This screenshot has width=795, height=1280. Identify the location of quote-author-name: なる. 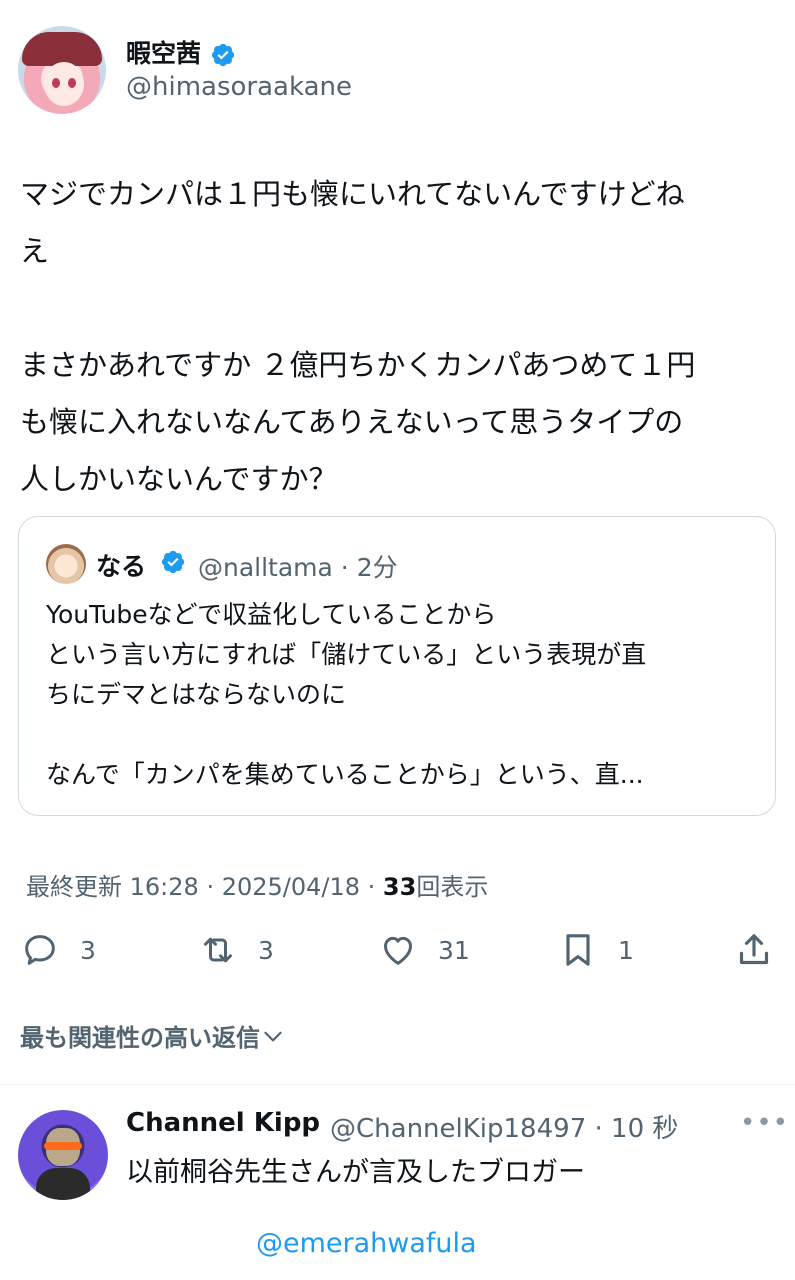
(121, 566).